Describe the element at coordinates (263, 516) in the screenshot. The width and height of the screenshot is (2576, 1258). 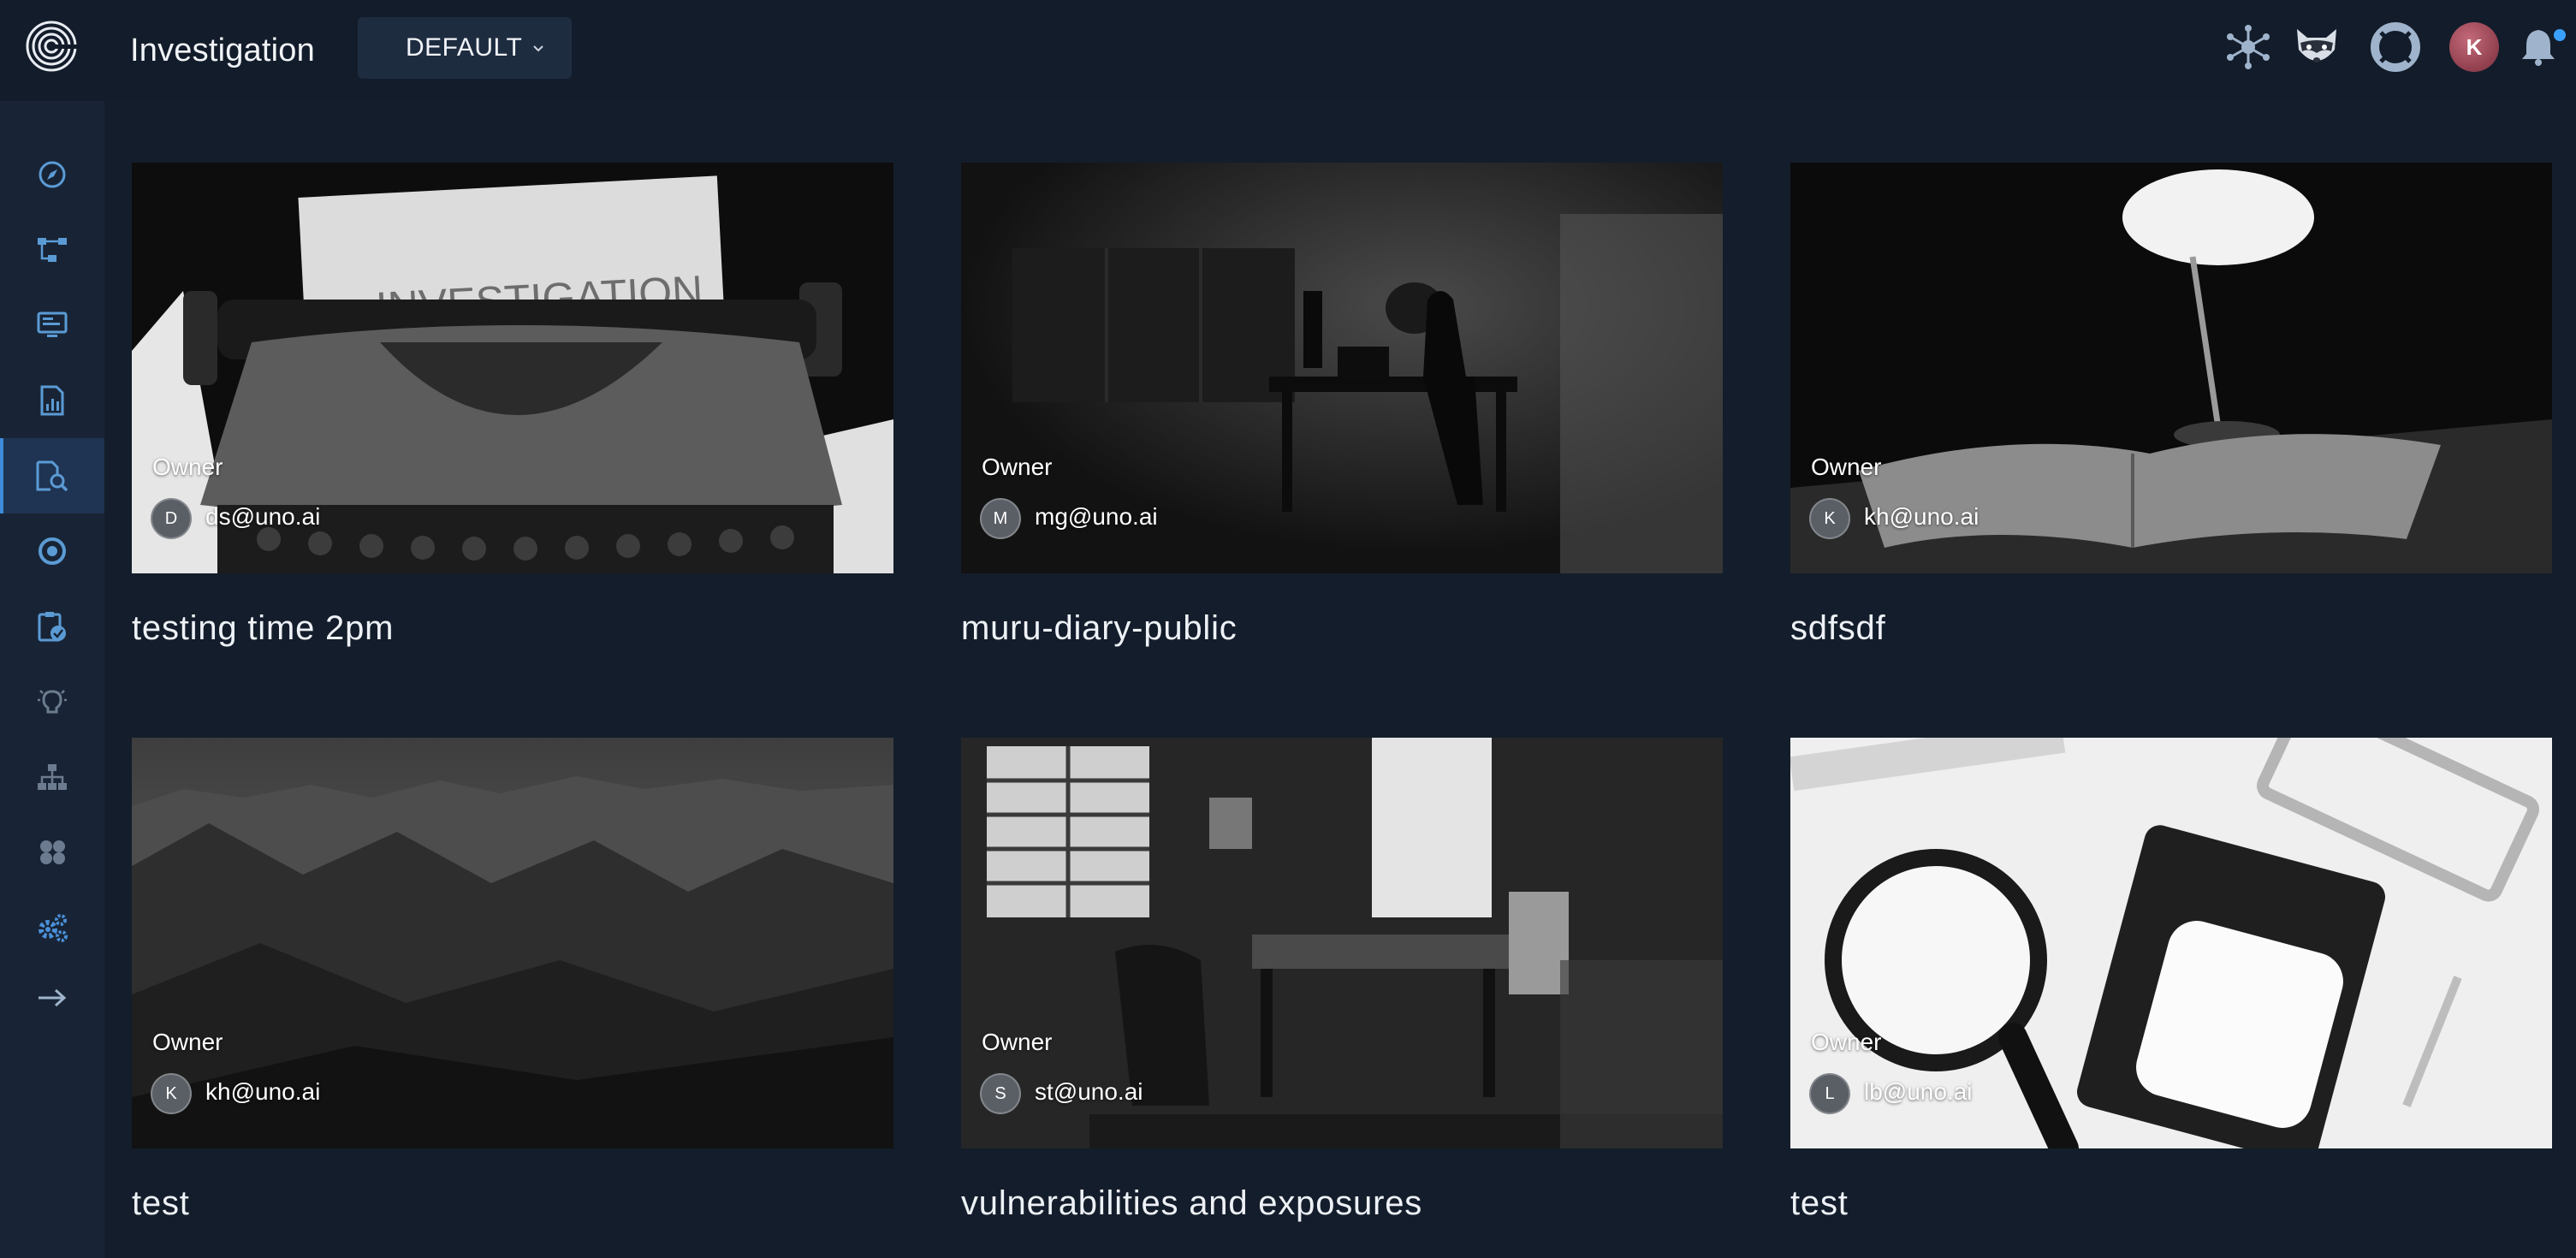
I see `owner-email: ds@uno.ai` at that location.